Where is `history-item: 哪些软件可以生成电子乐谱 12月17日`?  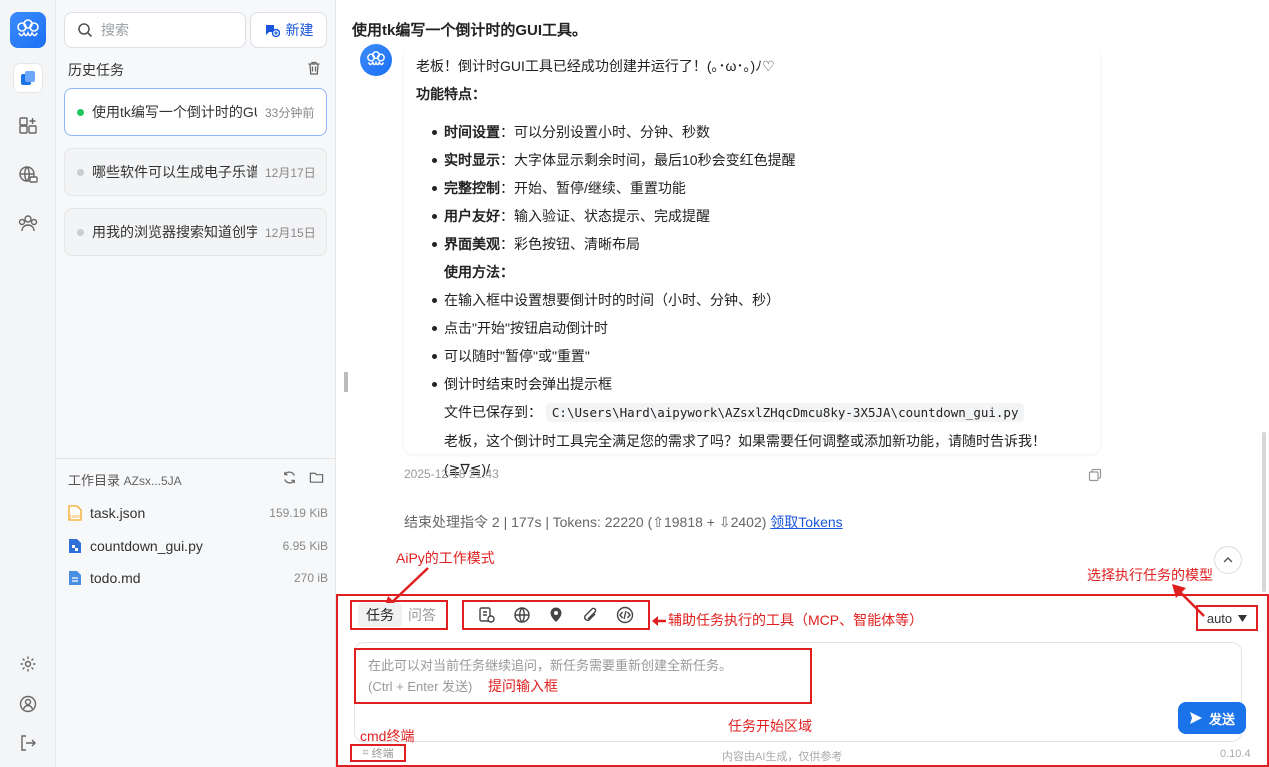 history-item: 哪些软件可以生成电子乐谱 12月17日 is located at coordinates (195, 172).